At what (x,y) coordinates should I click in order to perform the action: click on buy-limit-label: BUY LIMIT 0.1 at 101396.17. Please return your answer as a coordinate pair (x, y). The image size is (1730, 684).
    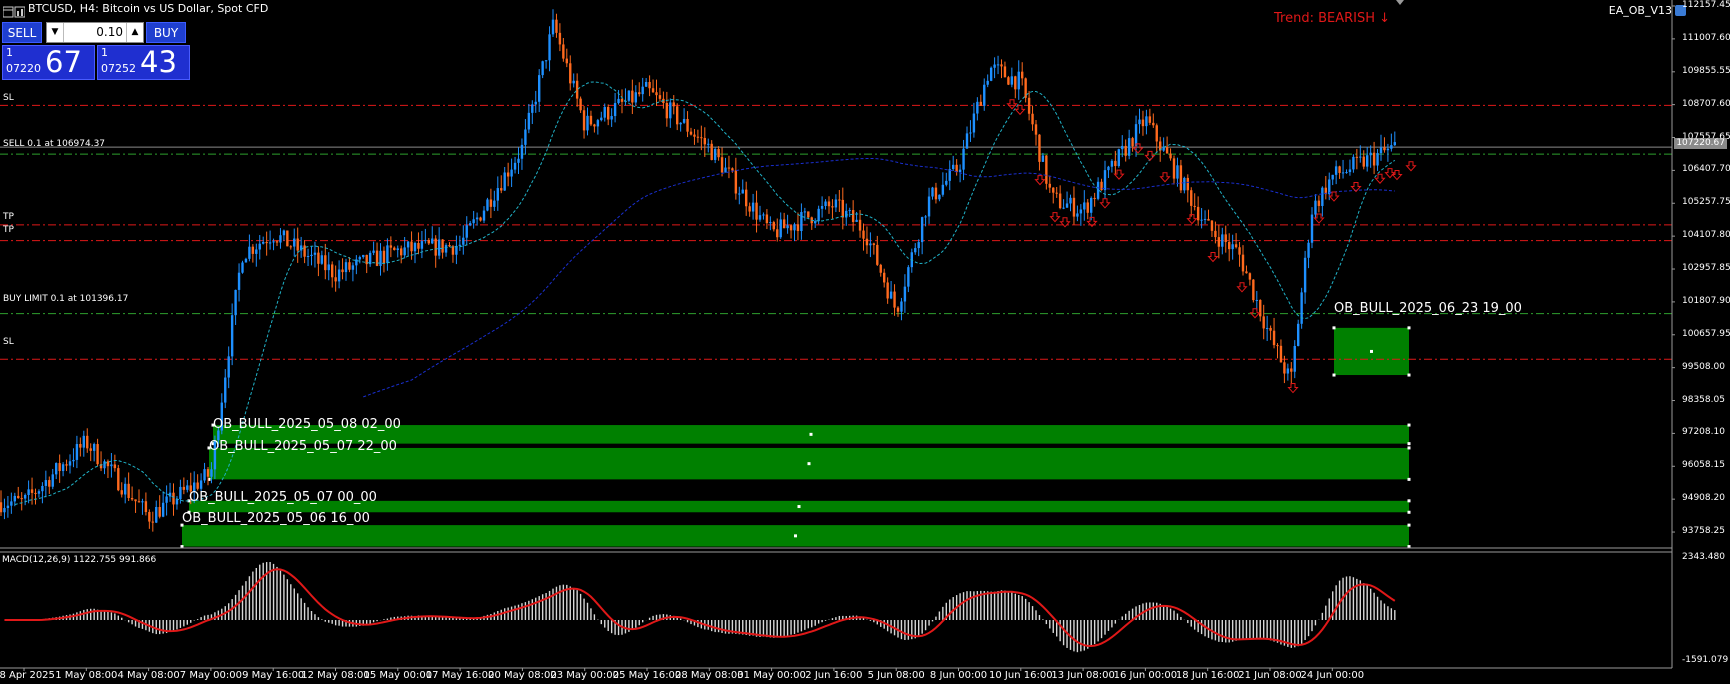
    Looking at the image, I should click on (66, 299).